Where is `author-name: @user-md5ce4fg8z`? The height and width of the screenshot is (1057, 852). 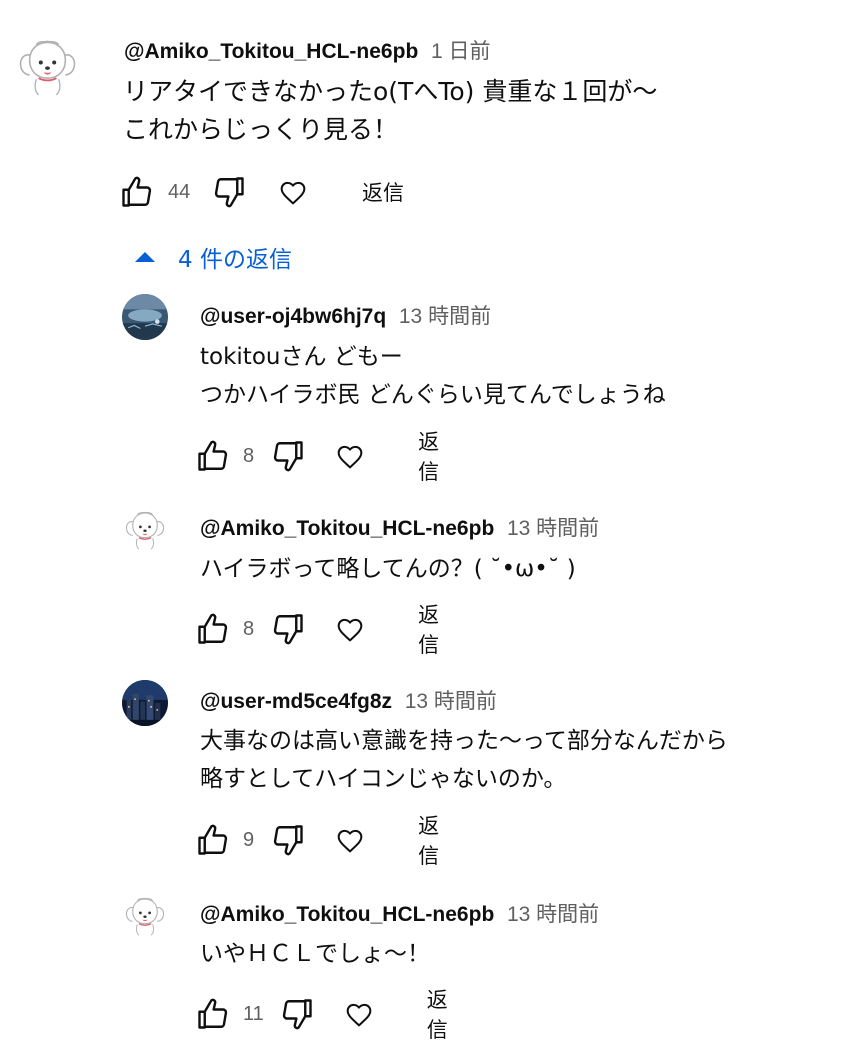
author-name: @user-md5ce4fg8z is located at coordinates (296, 701).